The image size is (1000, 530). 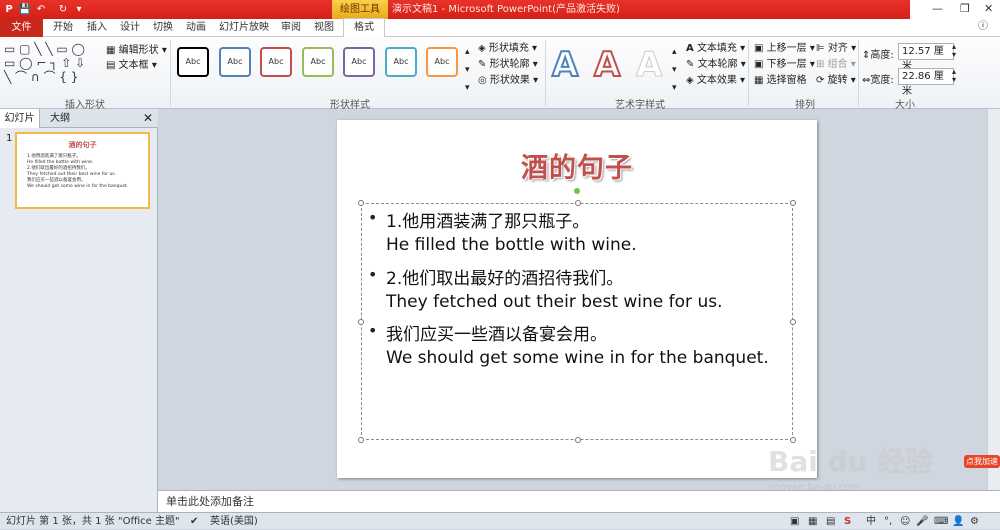 What do you see at coordinates (291, 28) in the screenshot?
I see `tab-review: 审阅` at bounding box center [291, 28].